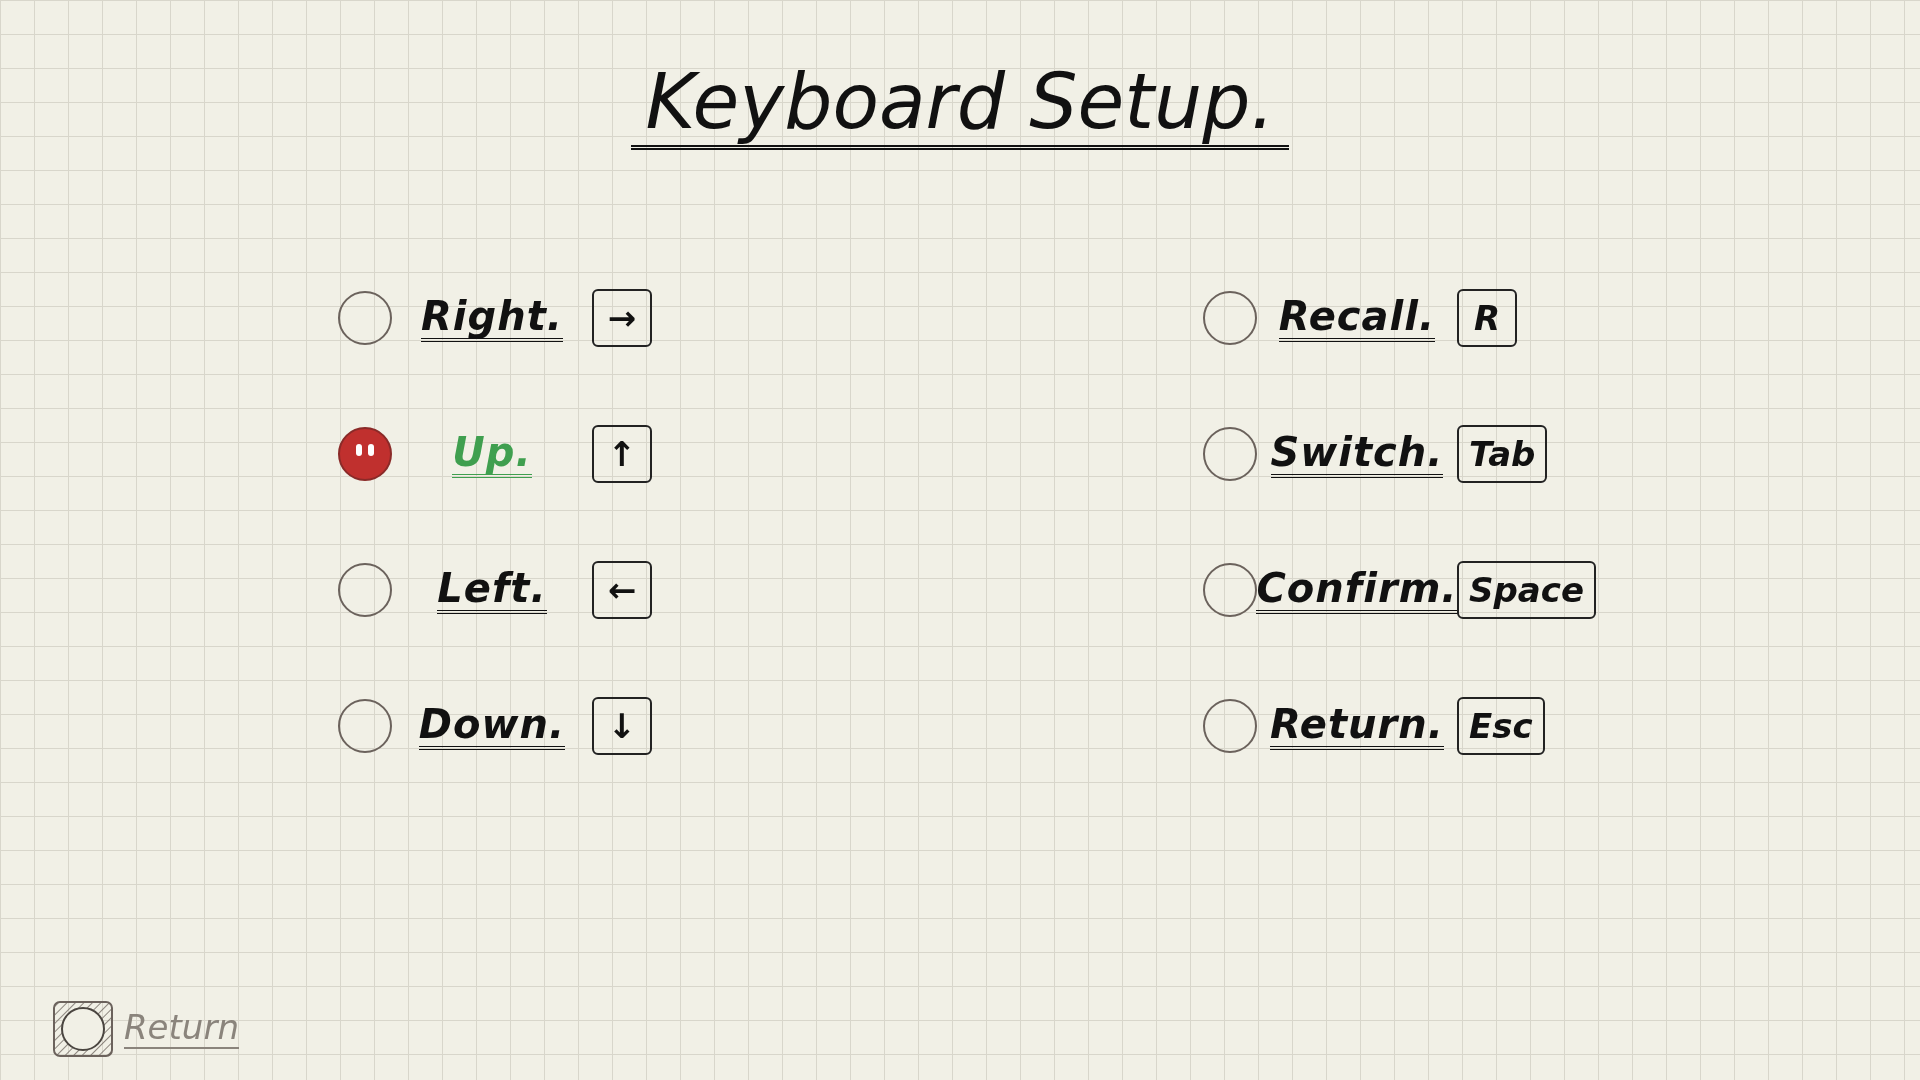 Image resolution: width=1920 pixels, height=1080 pixels. I want to click on action-label: Up., so click(492, 454).